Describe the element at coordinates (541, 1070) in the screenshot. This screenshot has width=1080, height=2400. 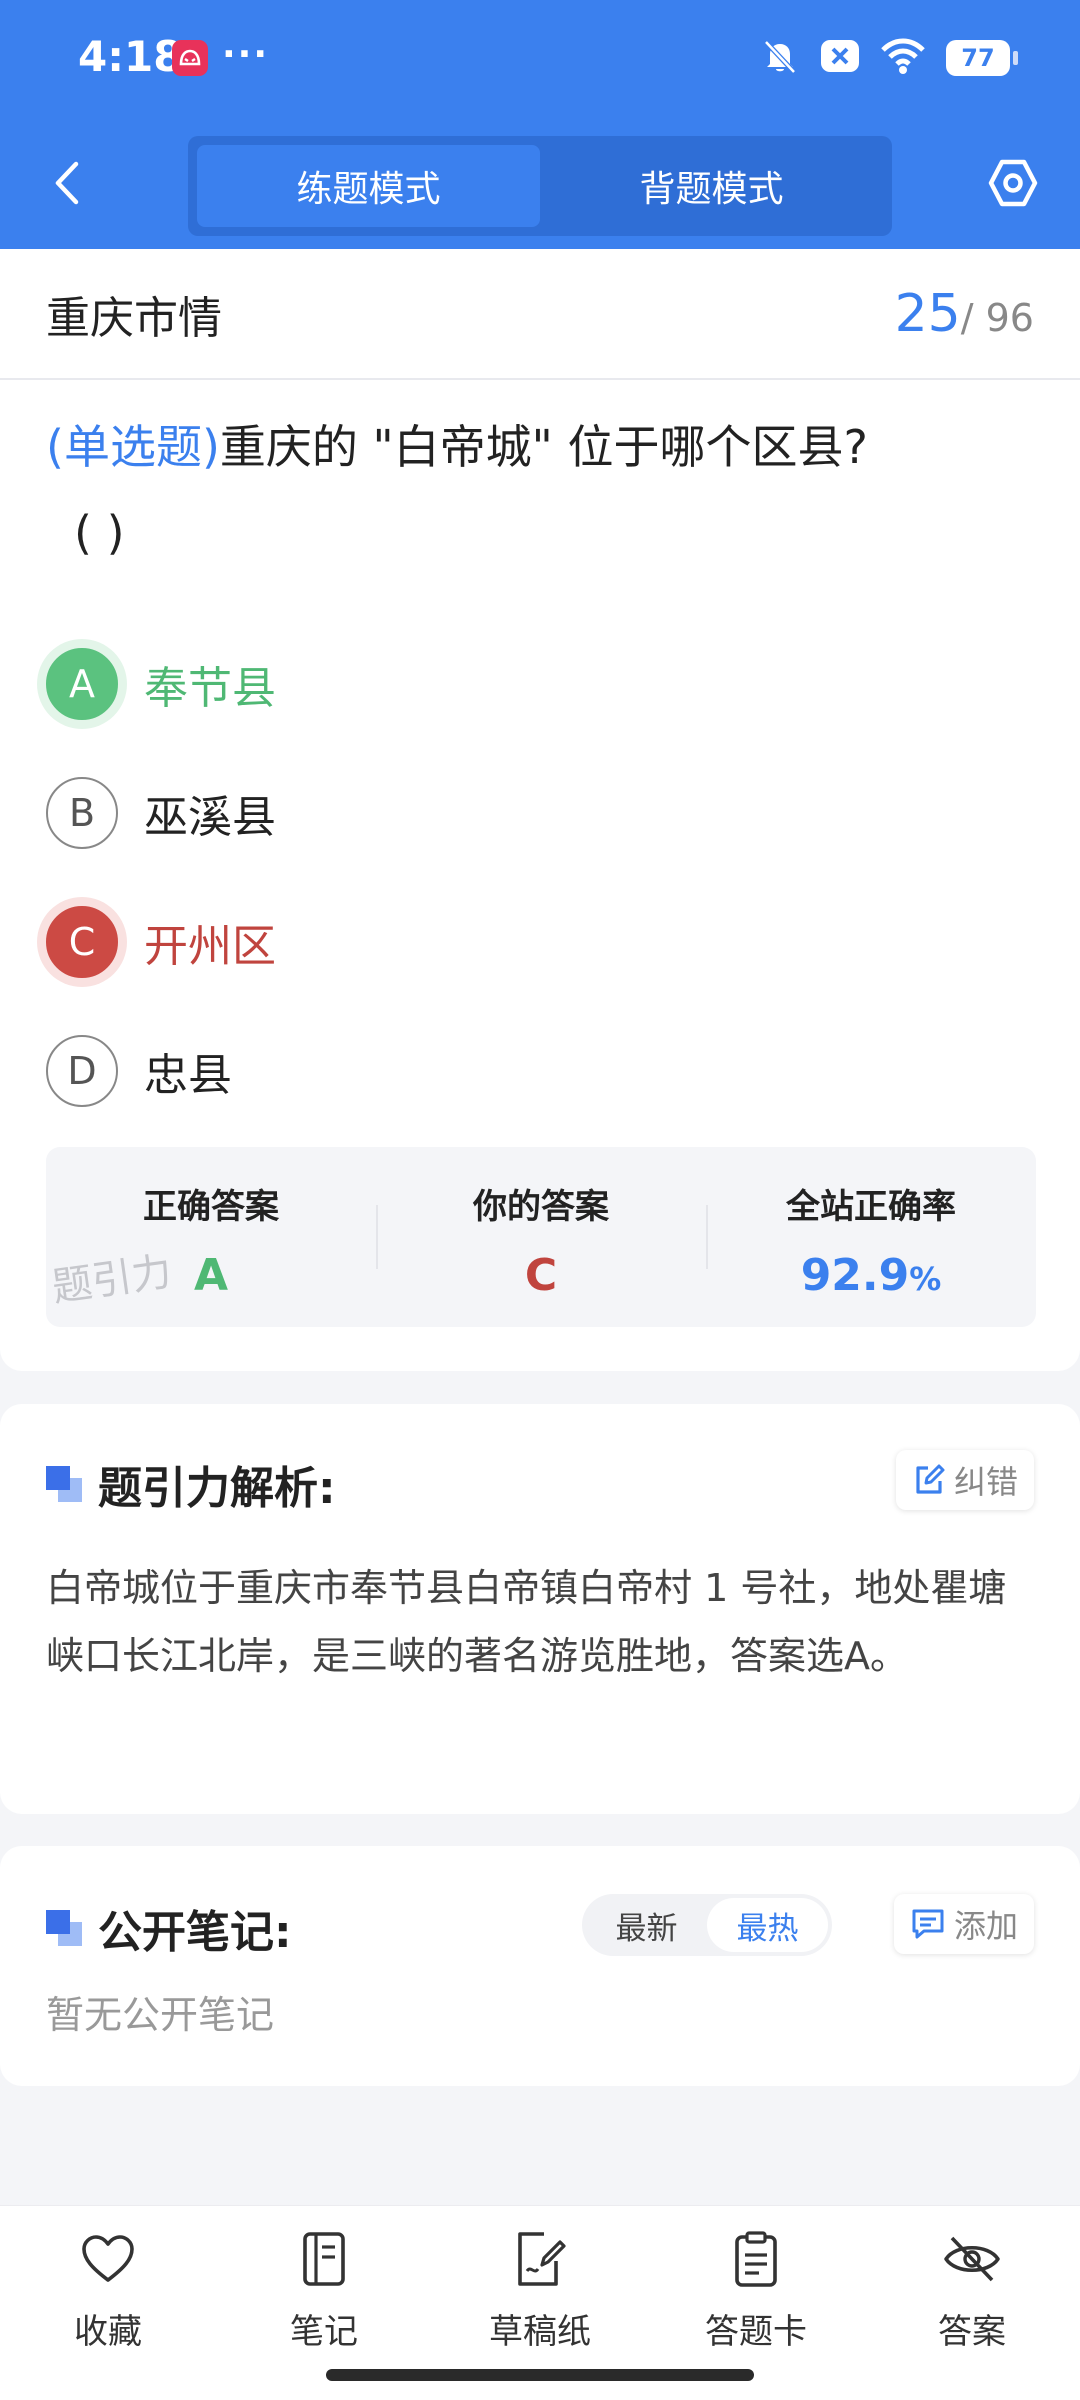
I see `option-d: D 忠县` at that location.